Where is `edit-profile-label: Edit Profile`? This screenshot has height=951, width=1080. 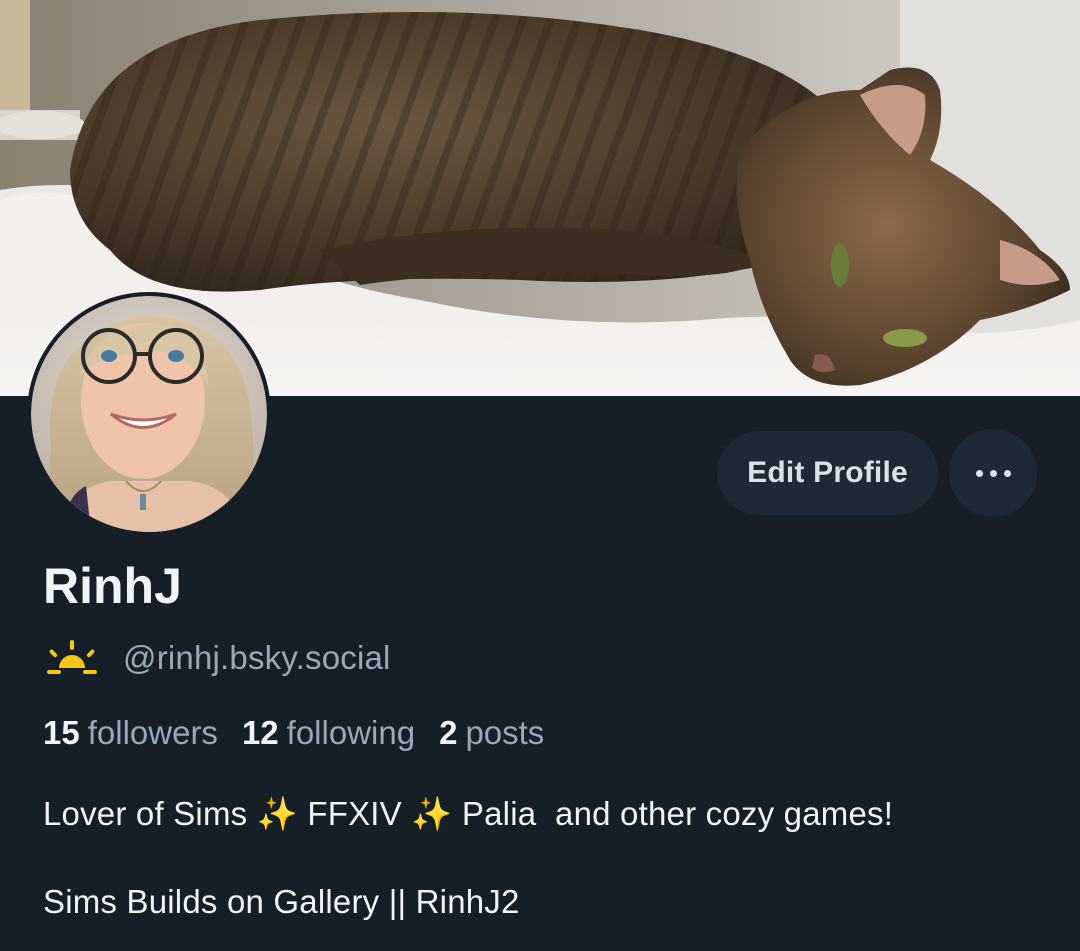
edit-profile-label: Edit Profile is located at coordinates (827, 472).